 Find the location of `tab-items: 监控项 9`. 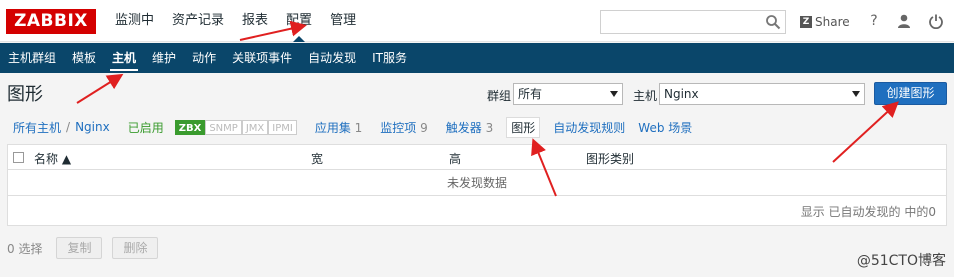

tab-items: 监控项 9 is located at coordinates (403, 127).